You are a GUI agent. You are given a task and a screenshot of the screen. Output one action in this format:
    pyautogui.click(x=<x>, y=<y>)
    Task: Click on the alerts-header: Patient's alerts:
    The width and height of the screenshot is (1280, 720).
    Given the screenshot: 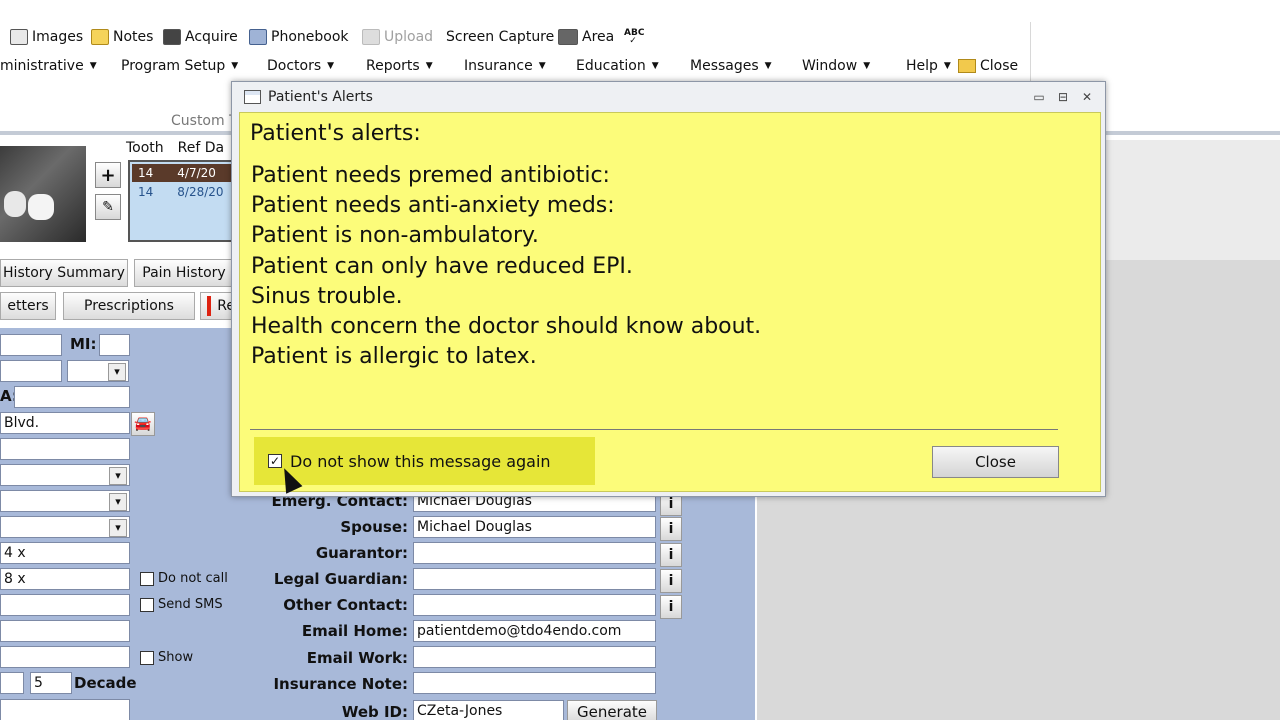 What is the action you would take?
    pyautogui.click(x=335, y=133)
    